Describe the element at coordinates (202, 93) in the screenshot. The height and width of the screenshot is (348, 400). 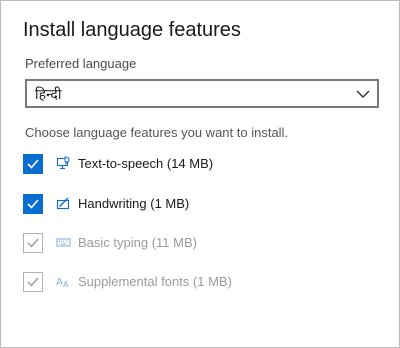
I see `preferred-language-dropdown: हिन्दी` at that location.